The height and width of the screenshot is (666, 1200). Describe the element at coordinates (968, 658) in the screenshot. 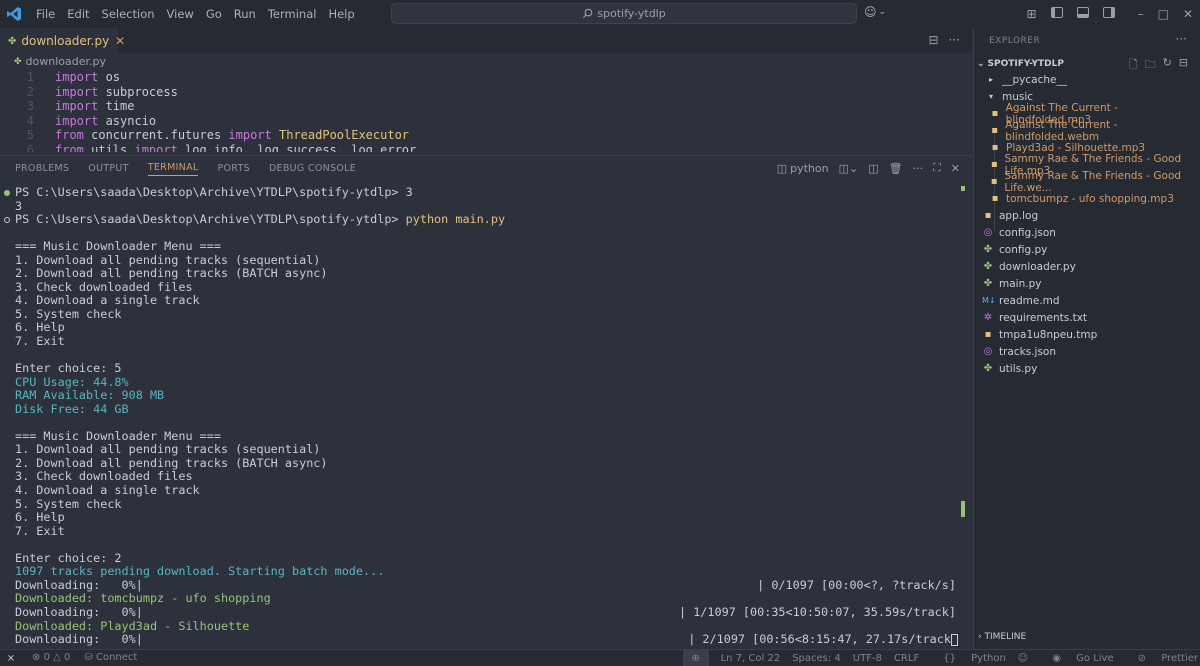

I see `language-mode: {} Python` at that location.